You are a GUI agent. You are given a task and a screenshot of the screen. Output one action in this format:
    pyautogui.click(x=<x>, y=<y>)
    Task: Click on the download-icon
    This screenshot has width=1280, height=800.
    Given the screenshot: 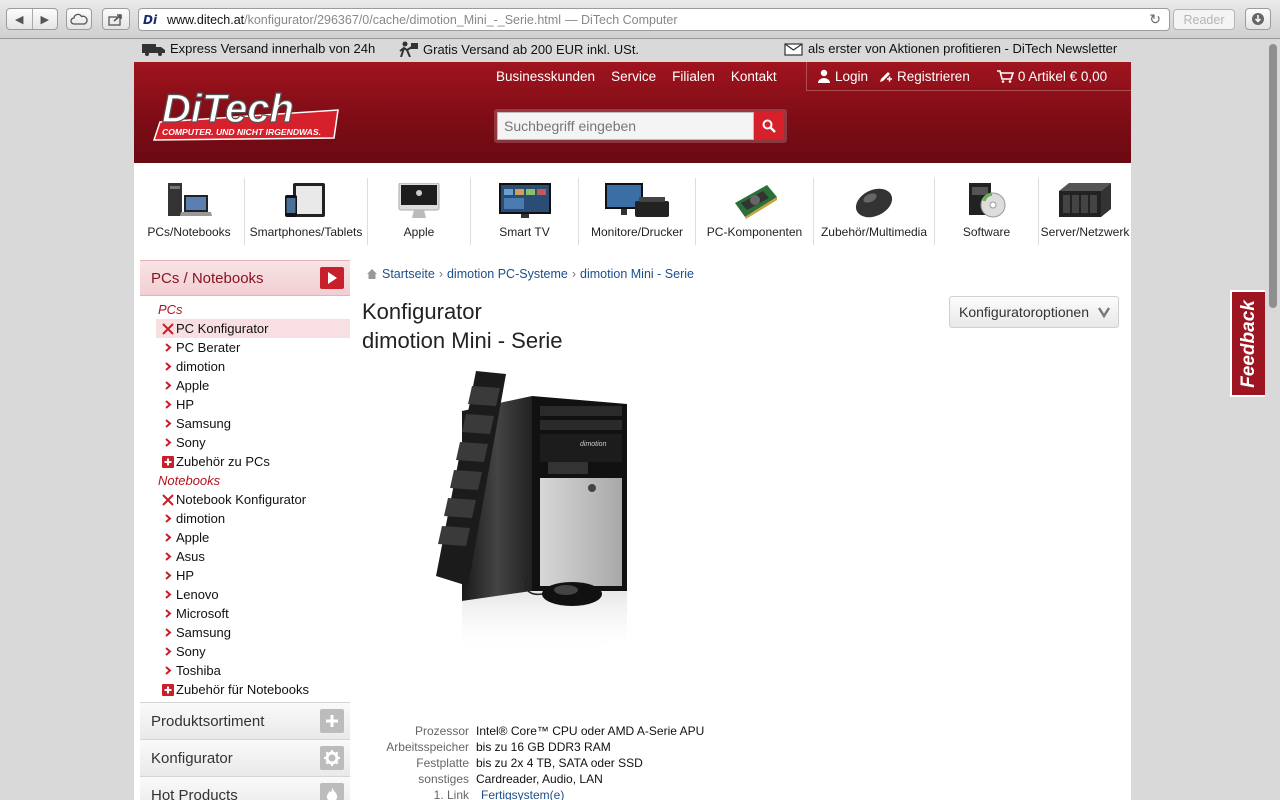 What is the action you would take?
    pyautogui.click(x=1258, y=19)
    